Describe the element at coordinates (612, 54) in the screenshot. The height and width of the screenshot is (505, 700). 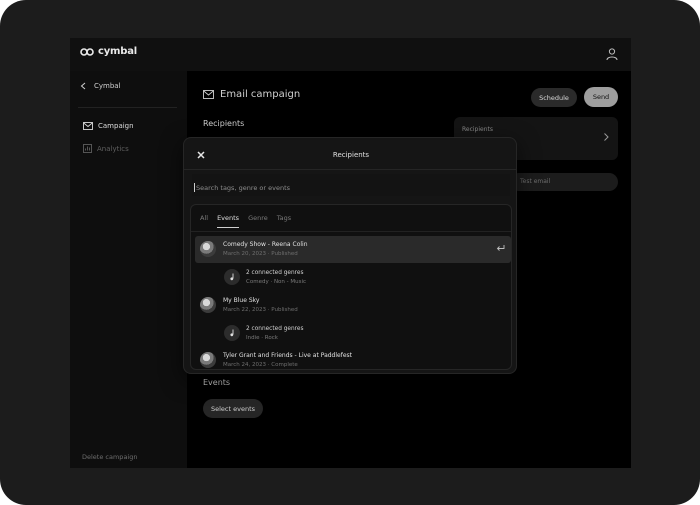
I see `user-icon` at that location.